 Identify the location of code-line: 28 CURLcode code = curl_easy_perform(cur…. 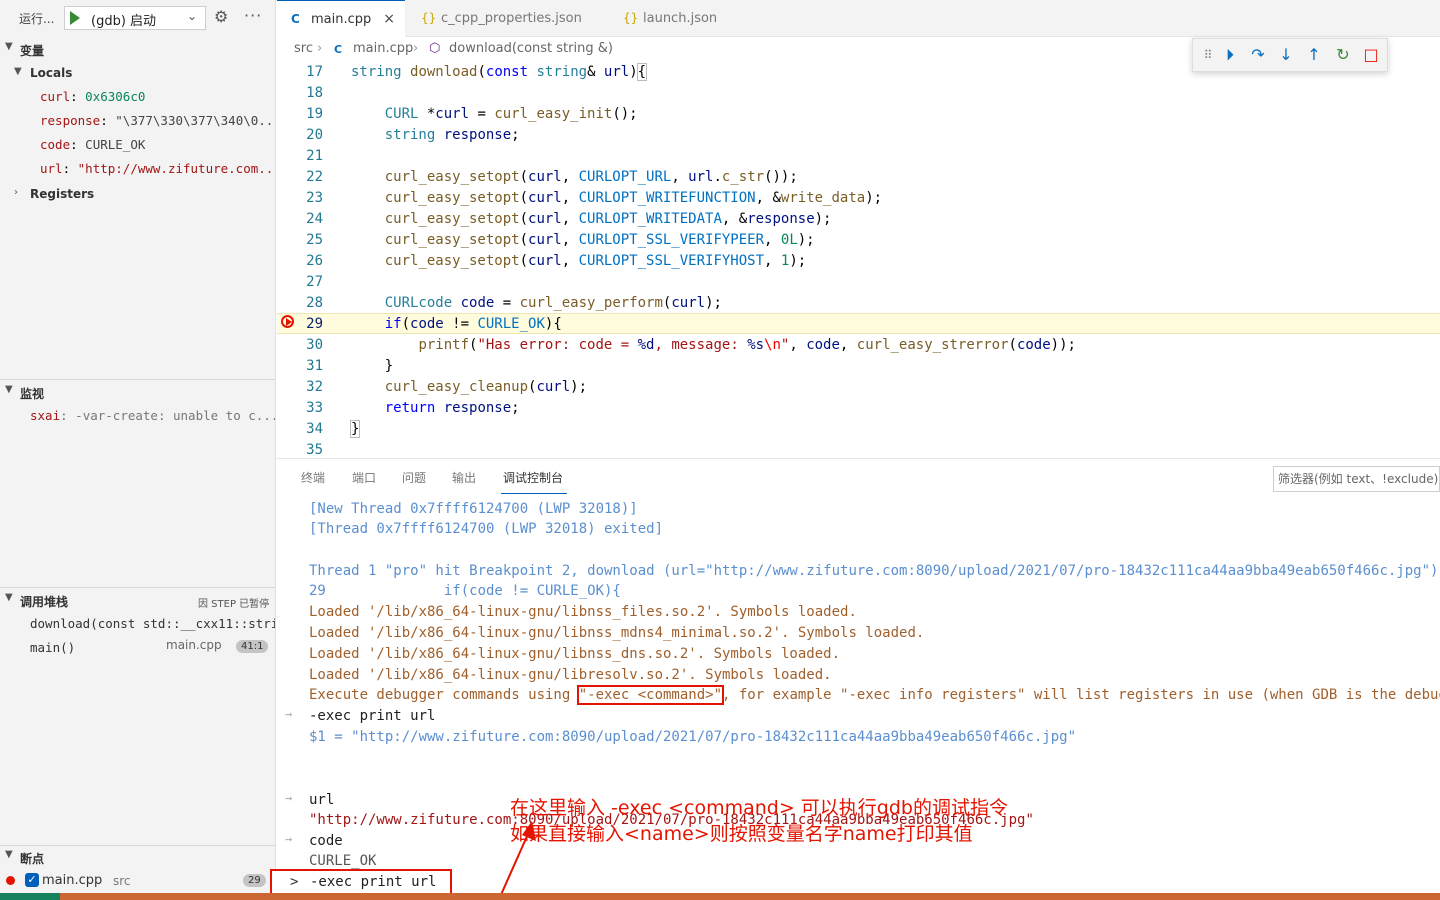
(858, 303).